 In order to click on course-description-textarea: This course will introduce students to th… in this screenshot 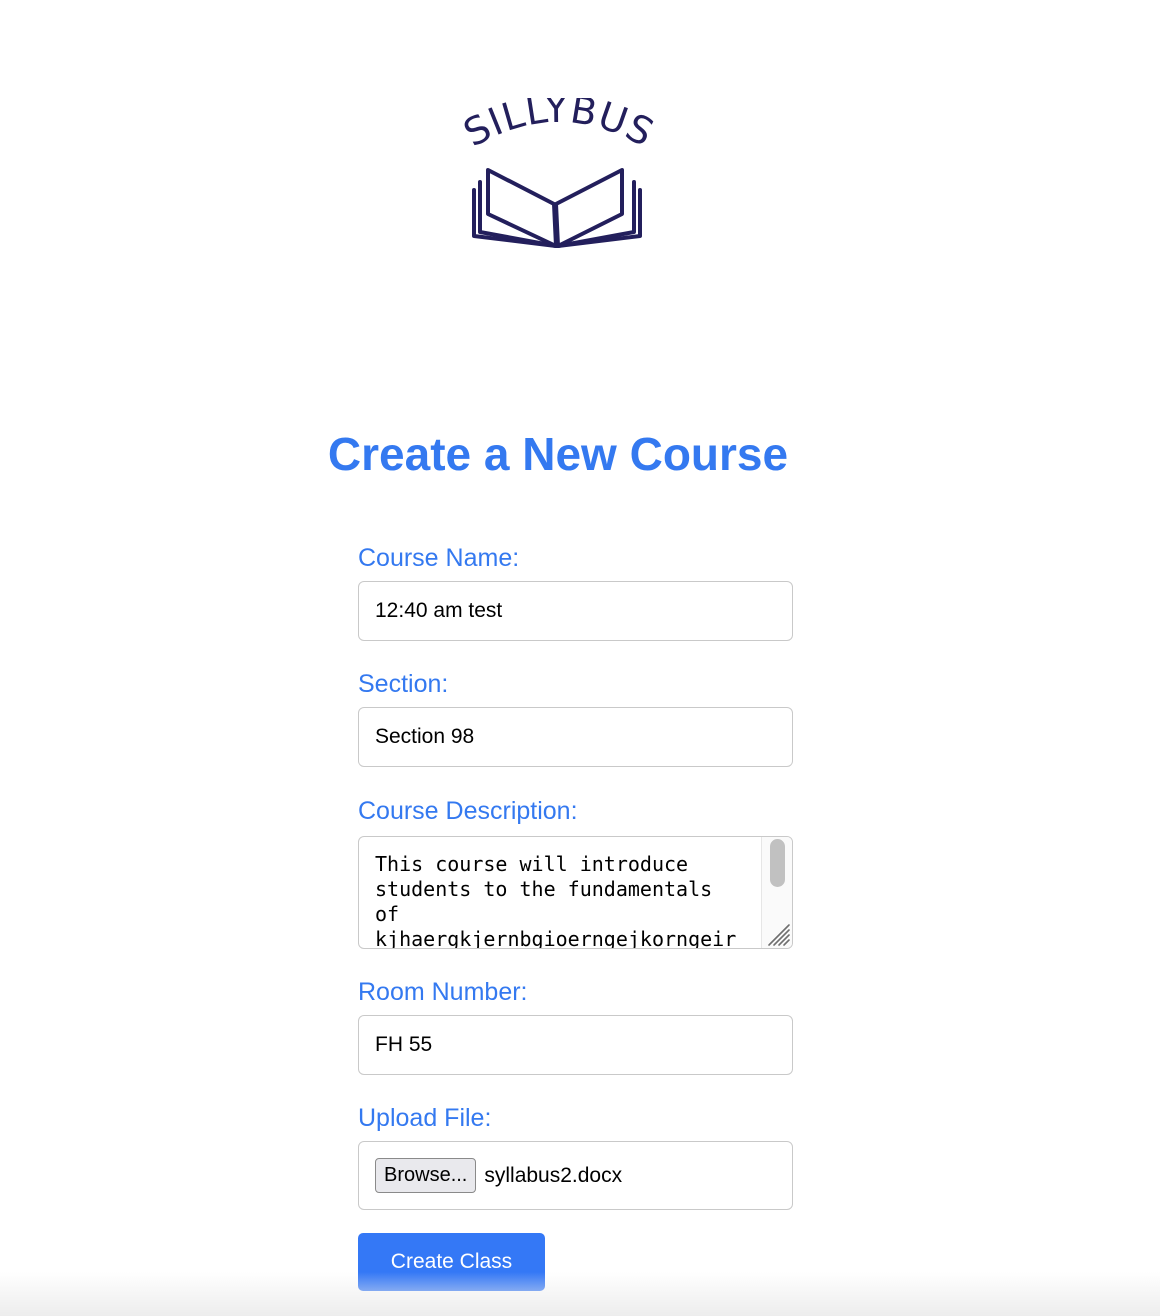, I will do `click(575, 892)`.